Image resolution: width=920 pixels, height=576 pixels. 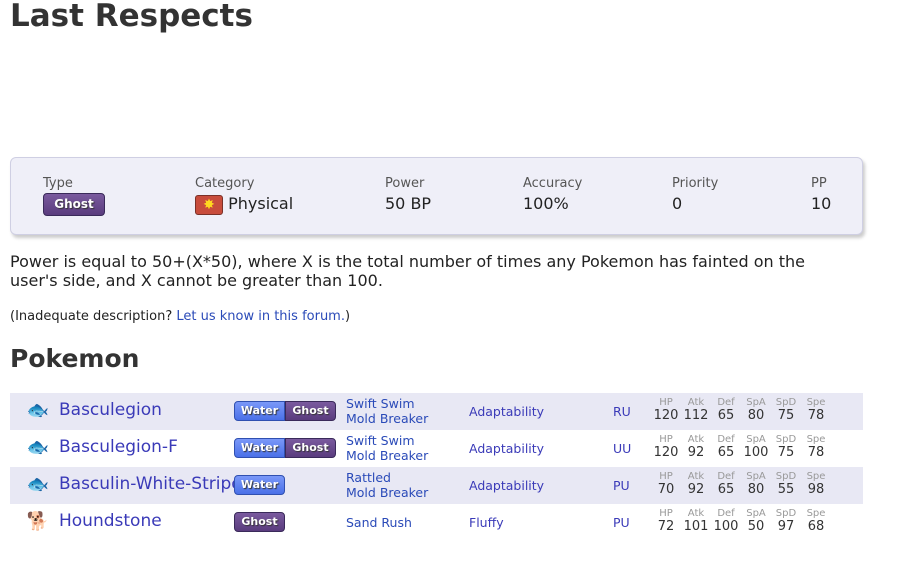 I want to click on tier-link: RU, so click(x=622, y=411).